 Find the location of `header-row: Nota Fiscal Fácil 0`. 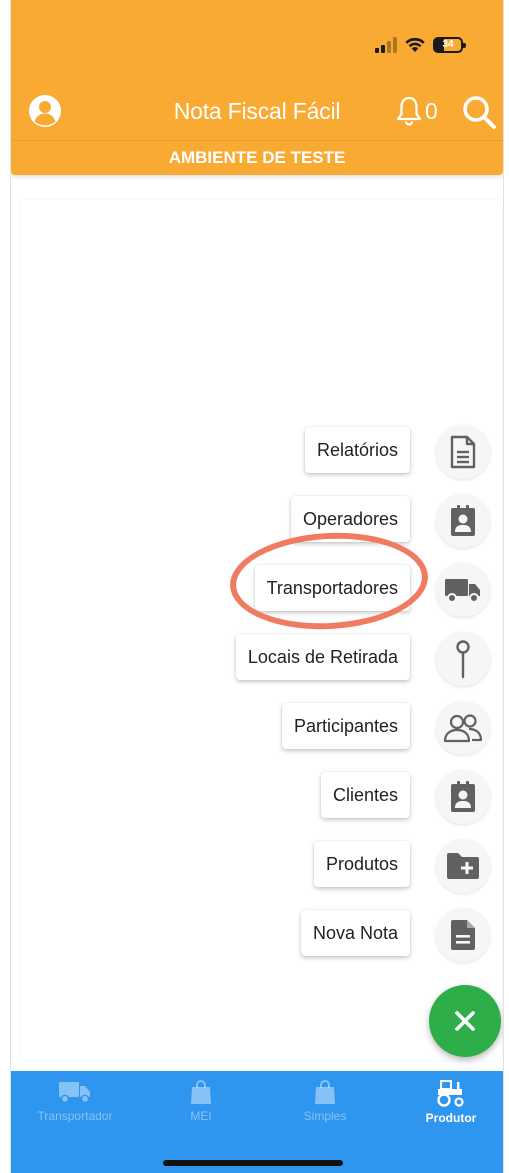

header-row: Nota Fiscal Fácil 0 is located at coordinates (257, 112).